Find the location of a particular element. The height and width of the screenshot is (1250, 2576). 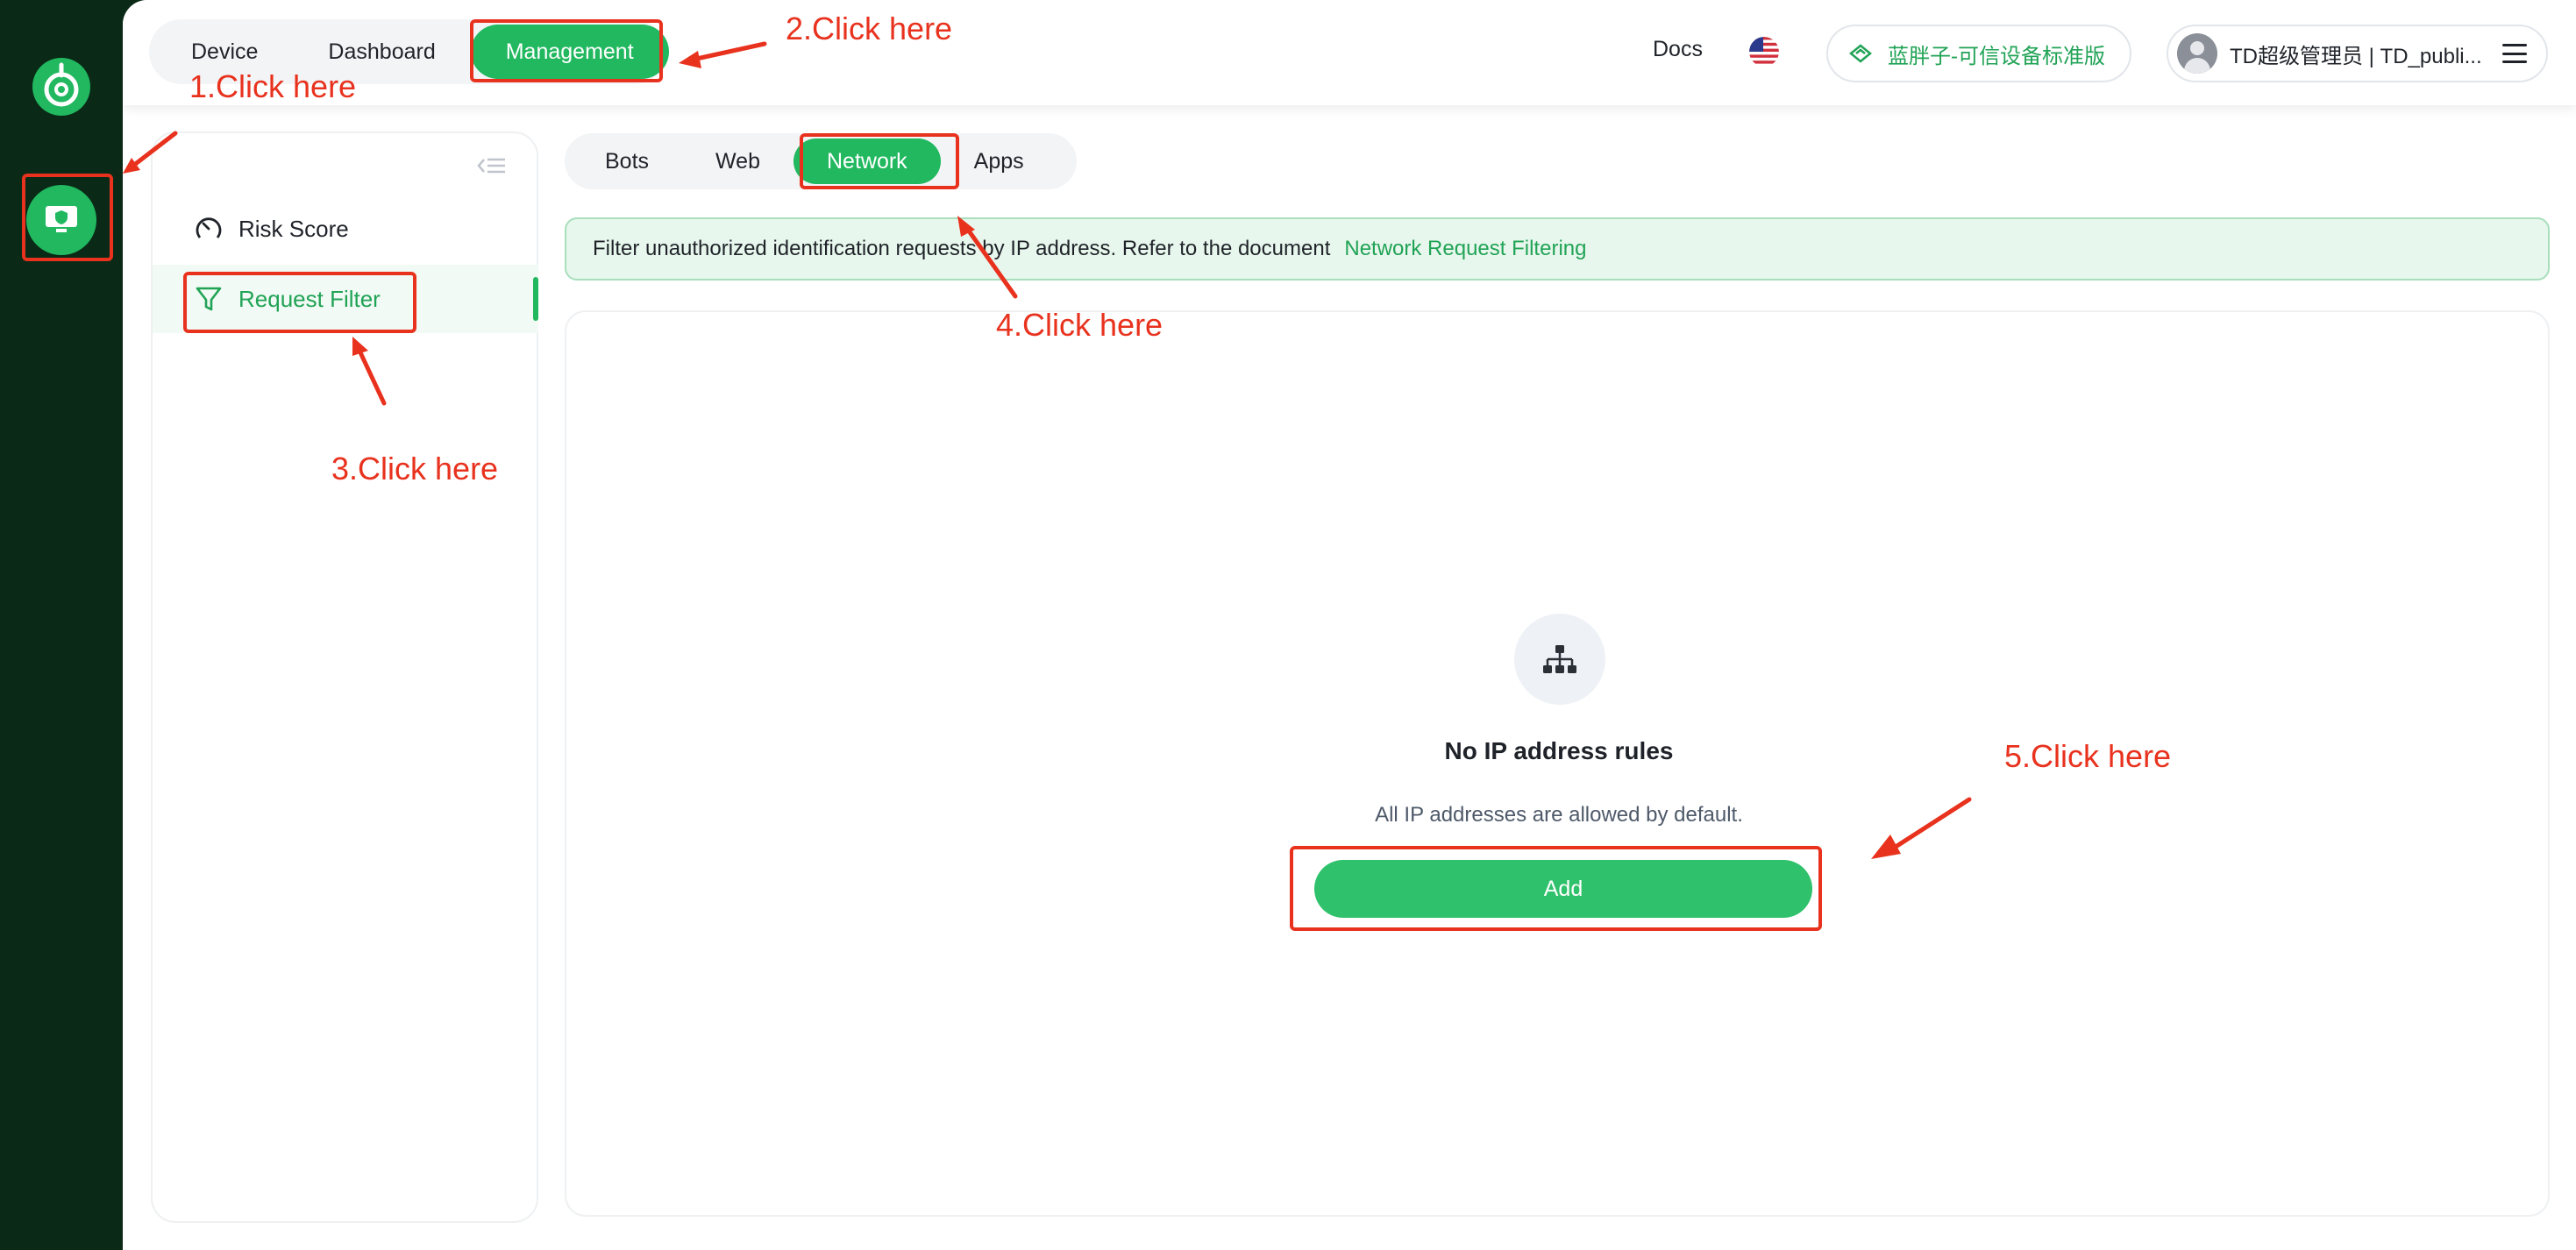

app-logo-icon is located at coordinates (61, 87).